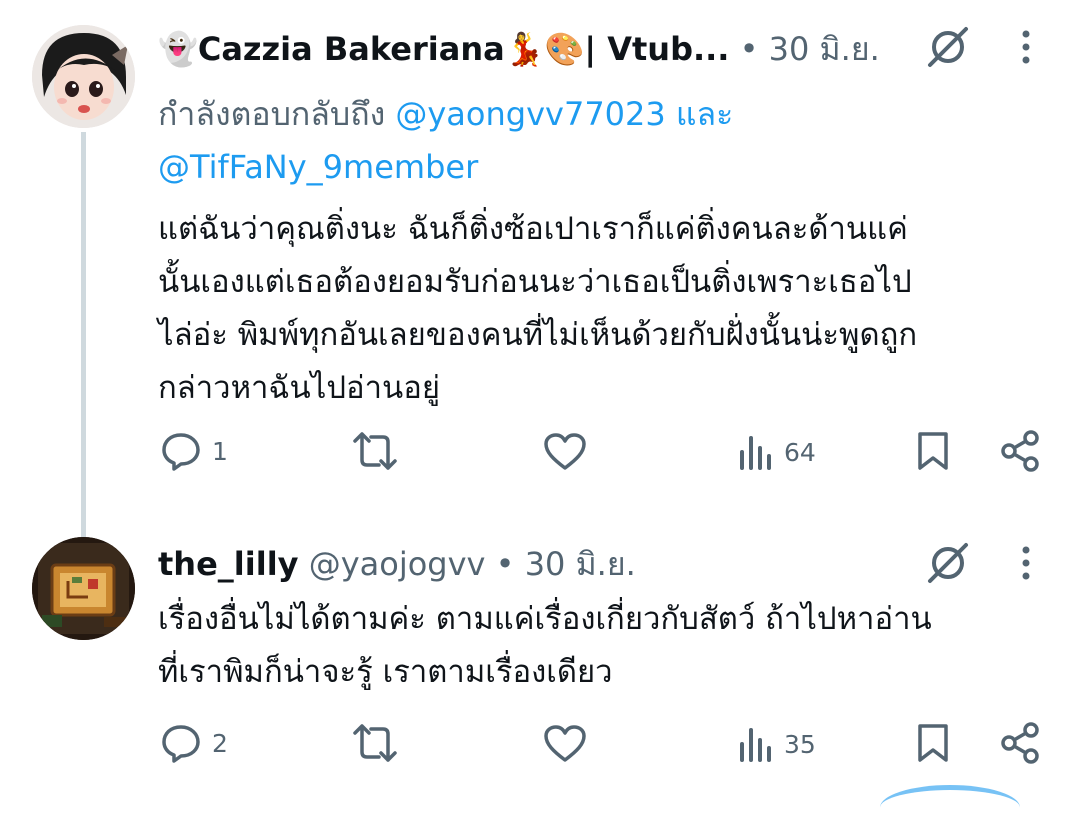 This screenshot has width=1079, height=830. I want to click on views-button: 64, so click(777, 452).